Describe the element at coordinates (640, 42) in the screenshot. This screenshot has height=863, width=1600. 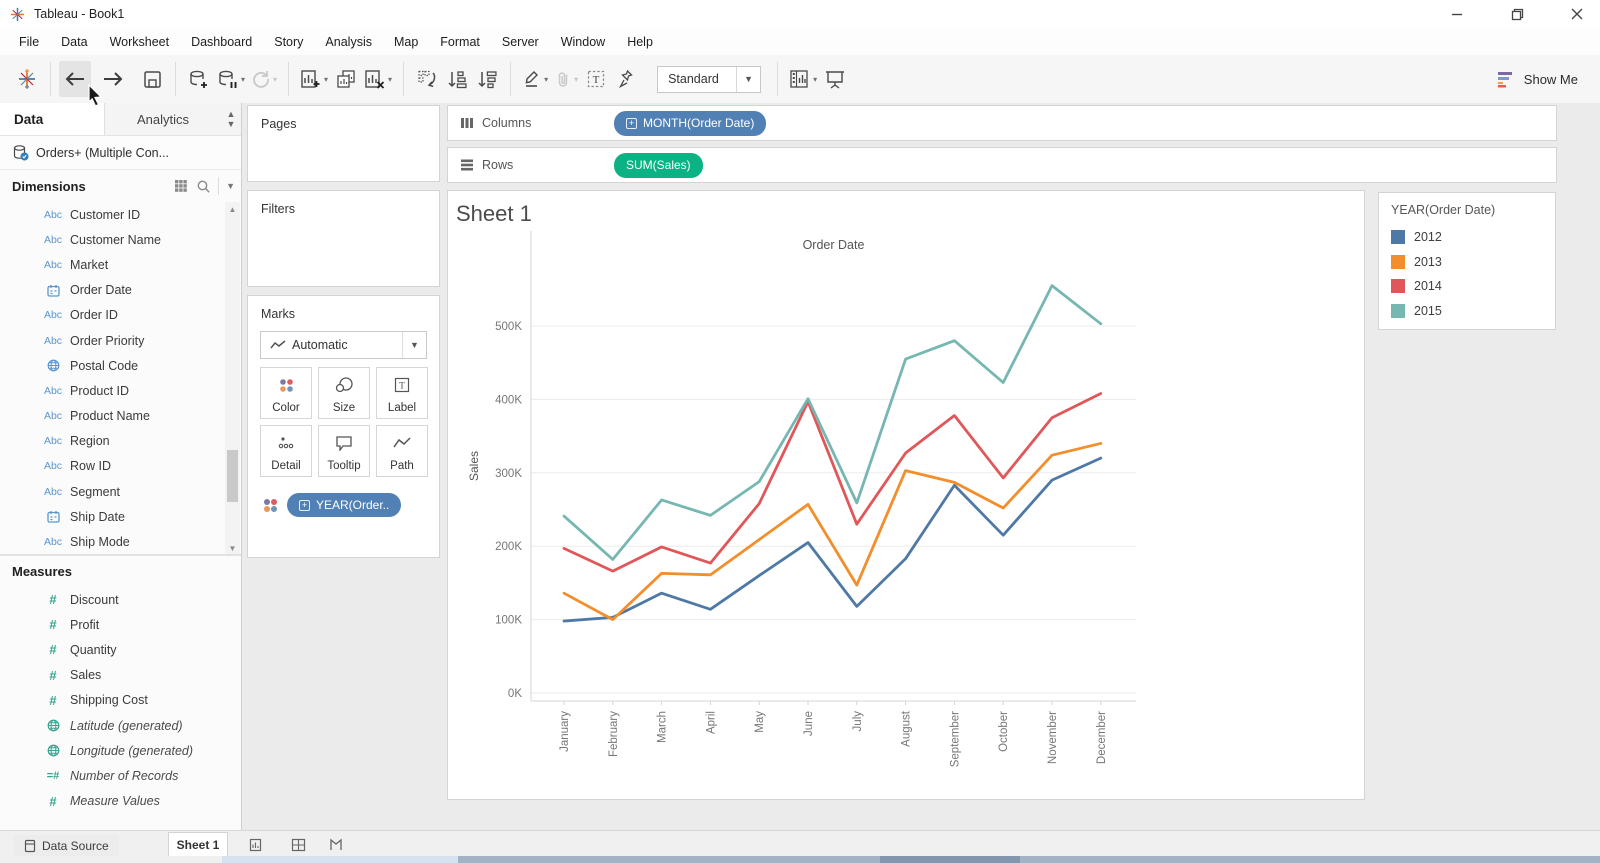
I see `menu-help: Help` at that location.